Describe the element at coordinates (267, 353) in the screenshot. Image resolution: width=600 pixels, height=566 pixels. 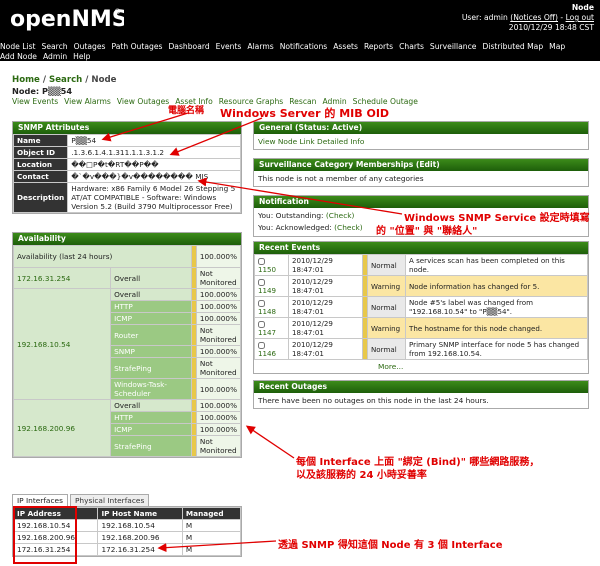
I see `event-id-link: 1146` at that location.